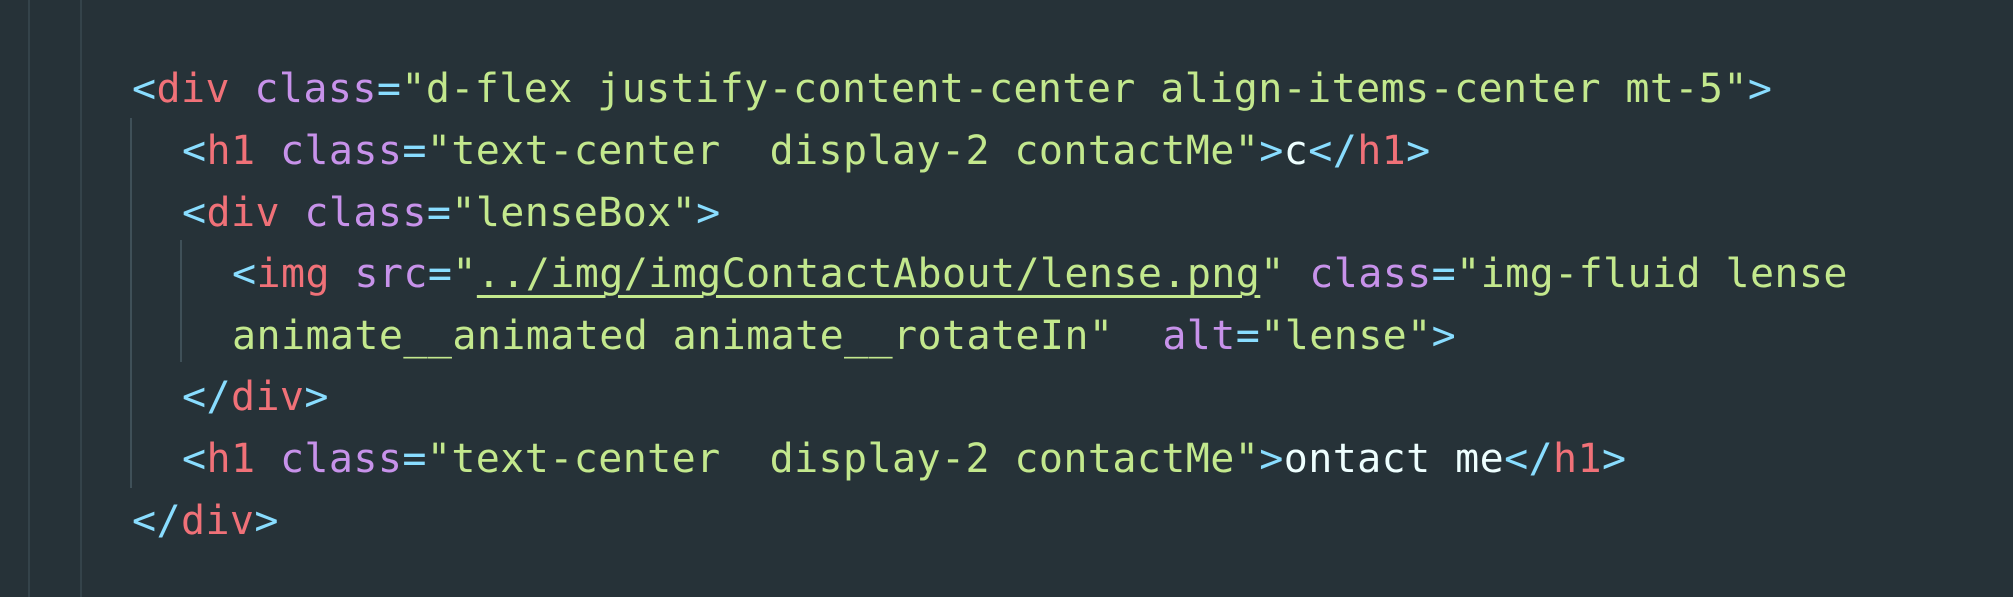 The height and width of the screenshot is (597, 2013). What do you see at coordinates (391, 274) in the screenshot?
I see `token-attr-src: src` at bounding box center [391, 274].